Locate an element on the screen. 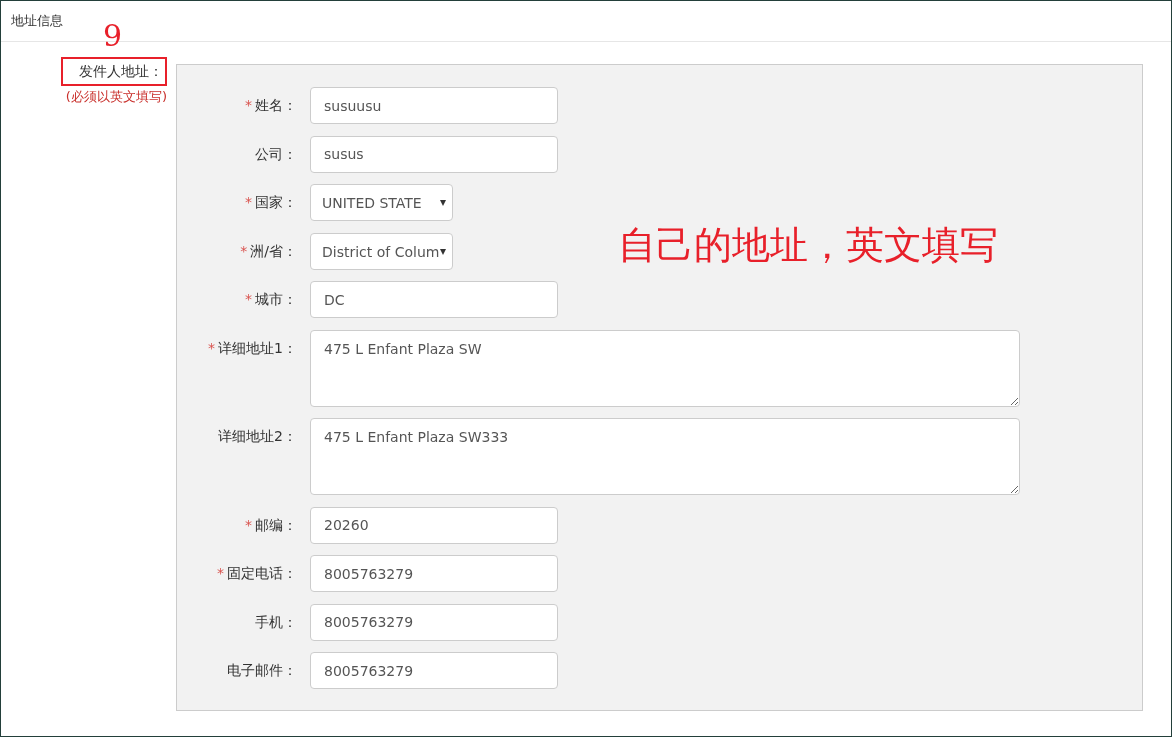 This screenshot has height=737, width=1172. input-field: 20260 is located at coordinates (434, 525).